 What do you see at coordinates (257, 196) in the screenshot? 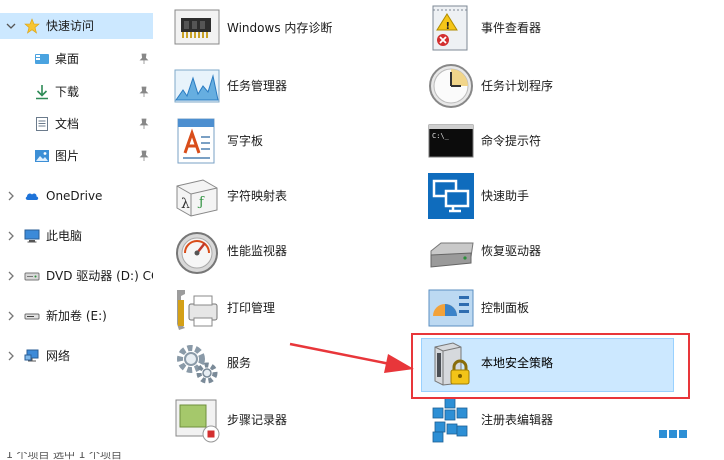
I see `tool-label: 字符映射表` at bounding box center [257, 196].